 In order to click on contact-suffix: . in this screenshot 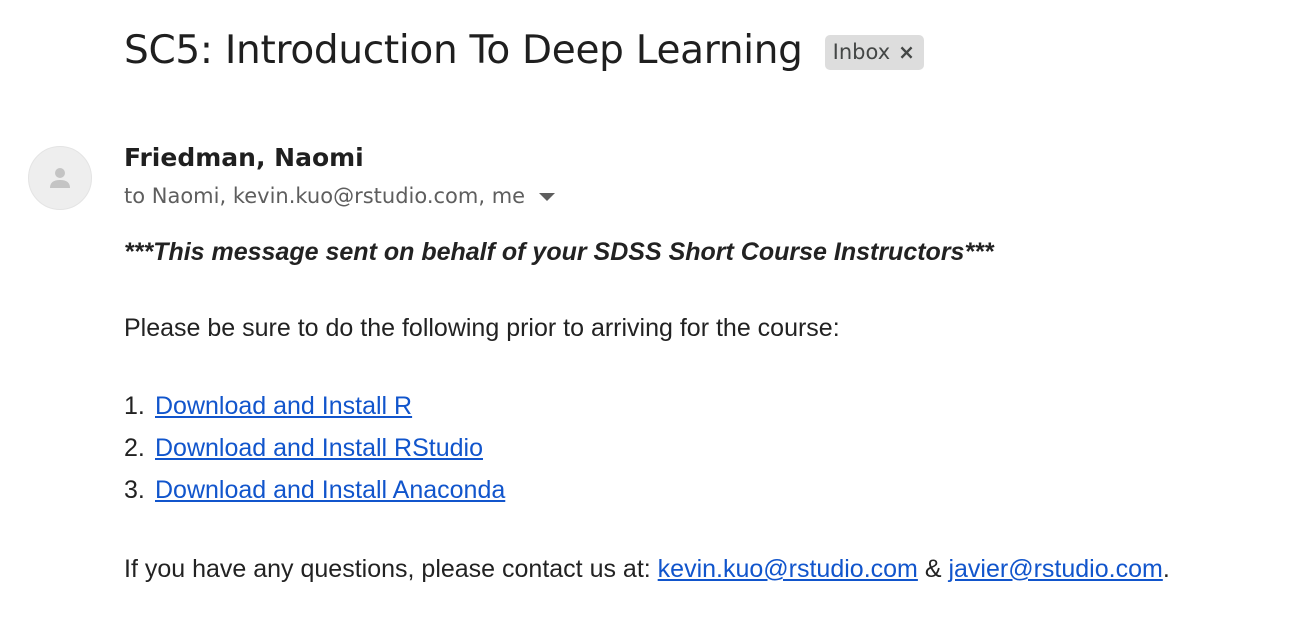, I will do `click(1166, 569)`.